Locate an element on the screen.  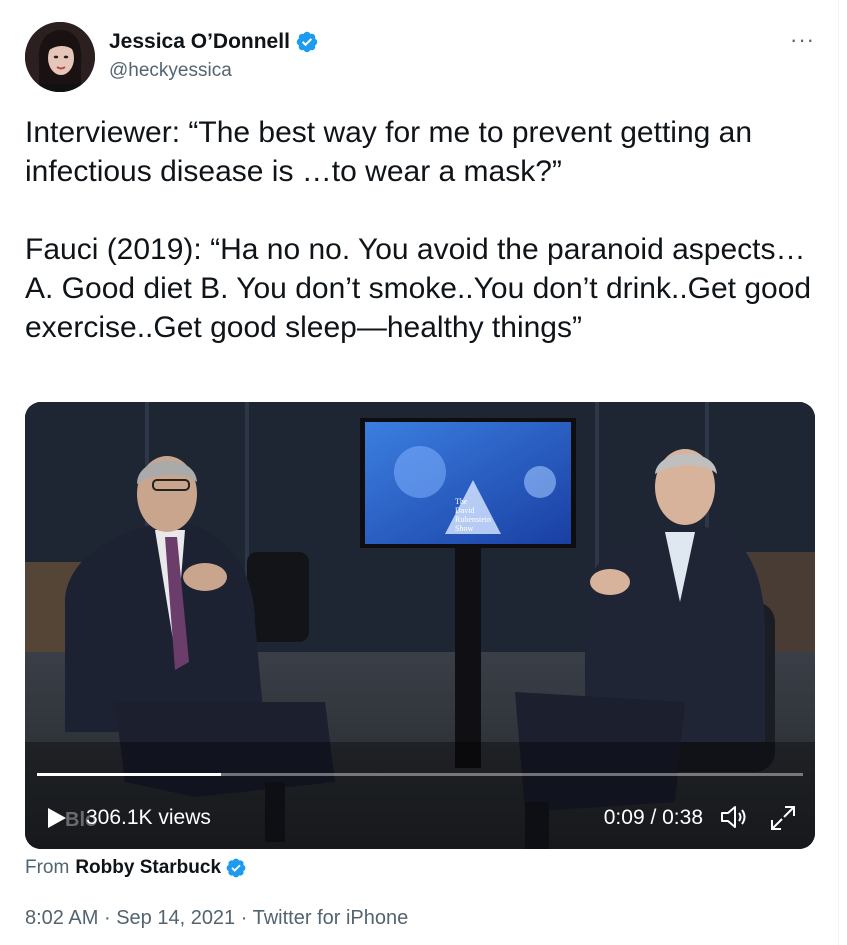
avatar is located at coordinates (60, 57).